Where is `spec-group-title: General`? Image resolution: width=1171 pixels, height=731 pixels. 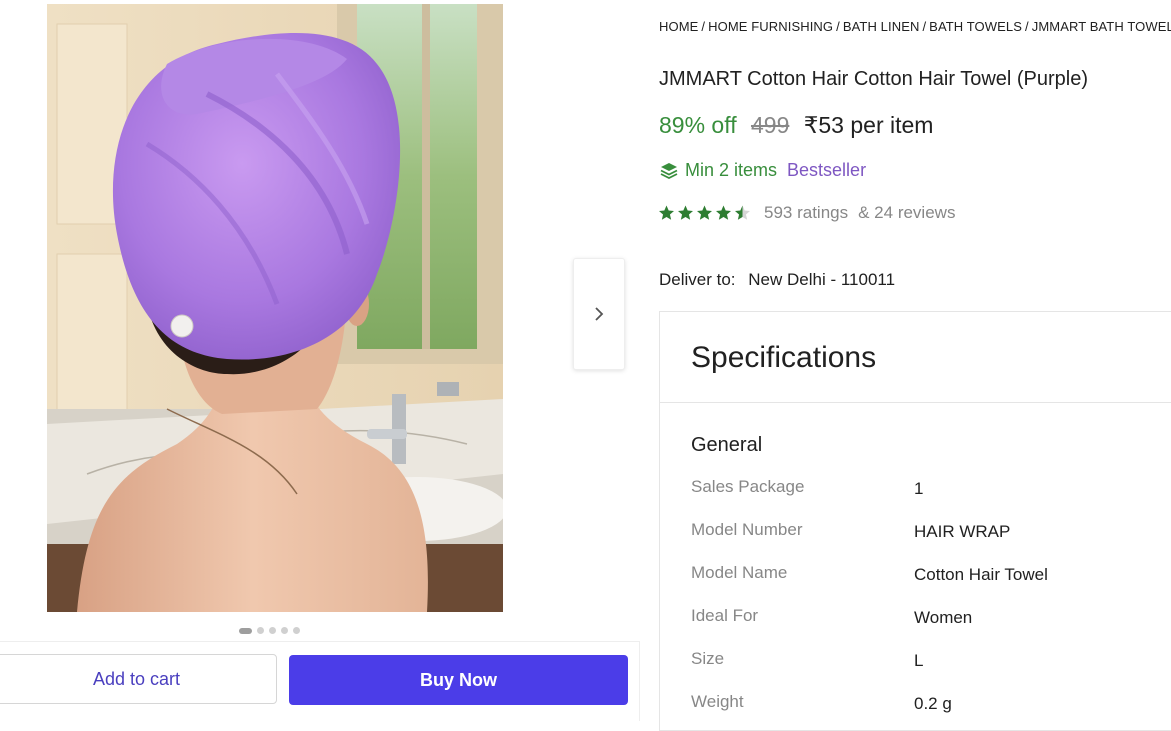
spec-group-title: General is located at coordinates (727, 445).